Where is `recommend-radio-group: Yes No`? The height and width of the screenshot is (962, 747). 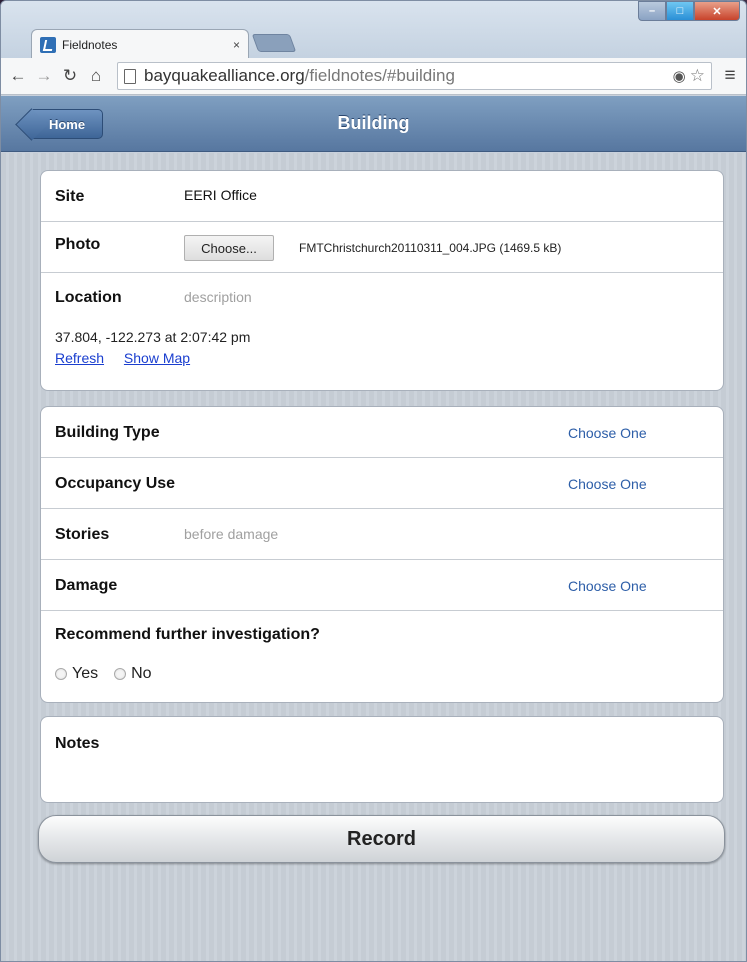
recommend-radio-group: Yes No is located at coordinates (111, 674).